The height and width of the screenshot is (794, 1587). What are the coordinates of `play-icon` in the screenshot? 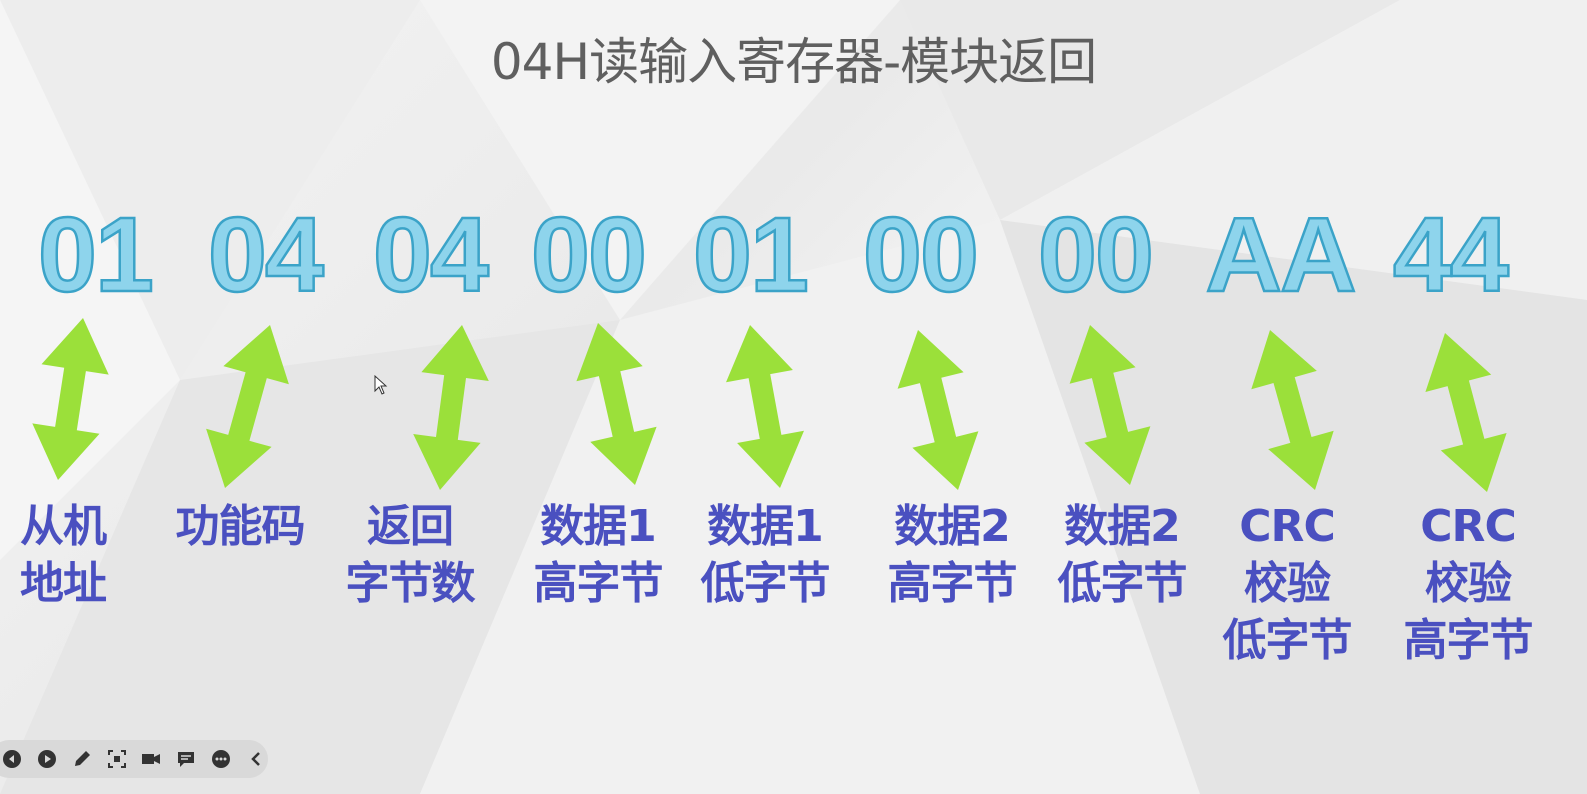 It's located at (47, 759).